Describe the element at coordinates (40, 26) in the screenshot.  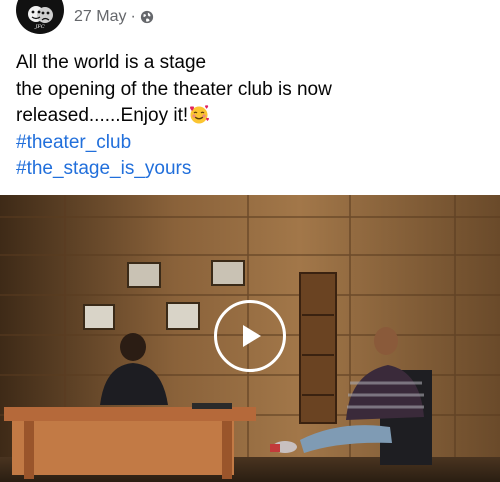
I see `avatar-logo-text: JFC` at that location.